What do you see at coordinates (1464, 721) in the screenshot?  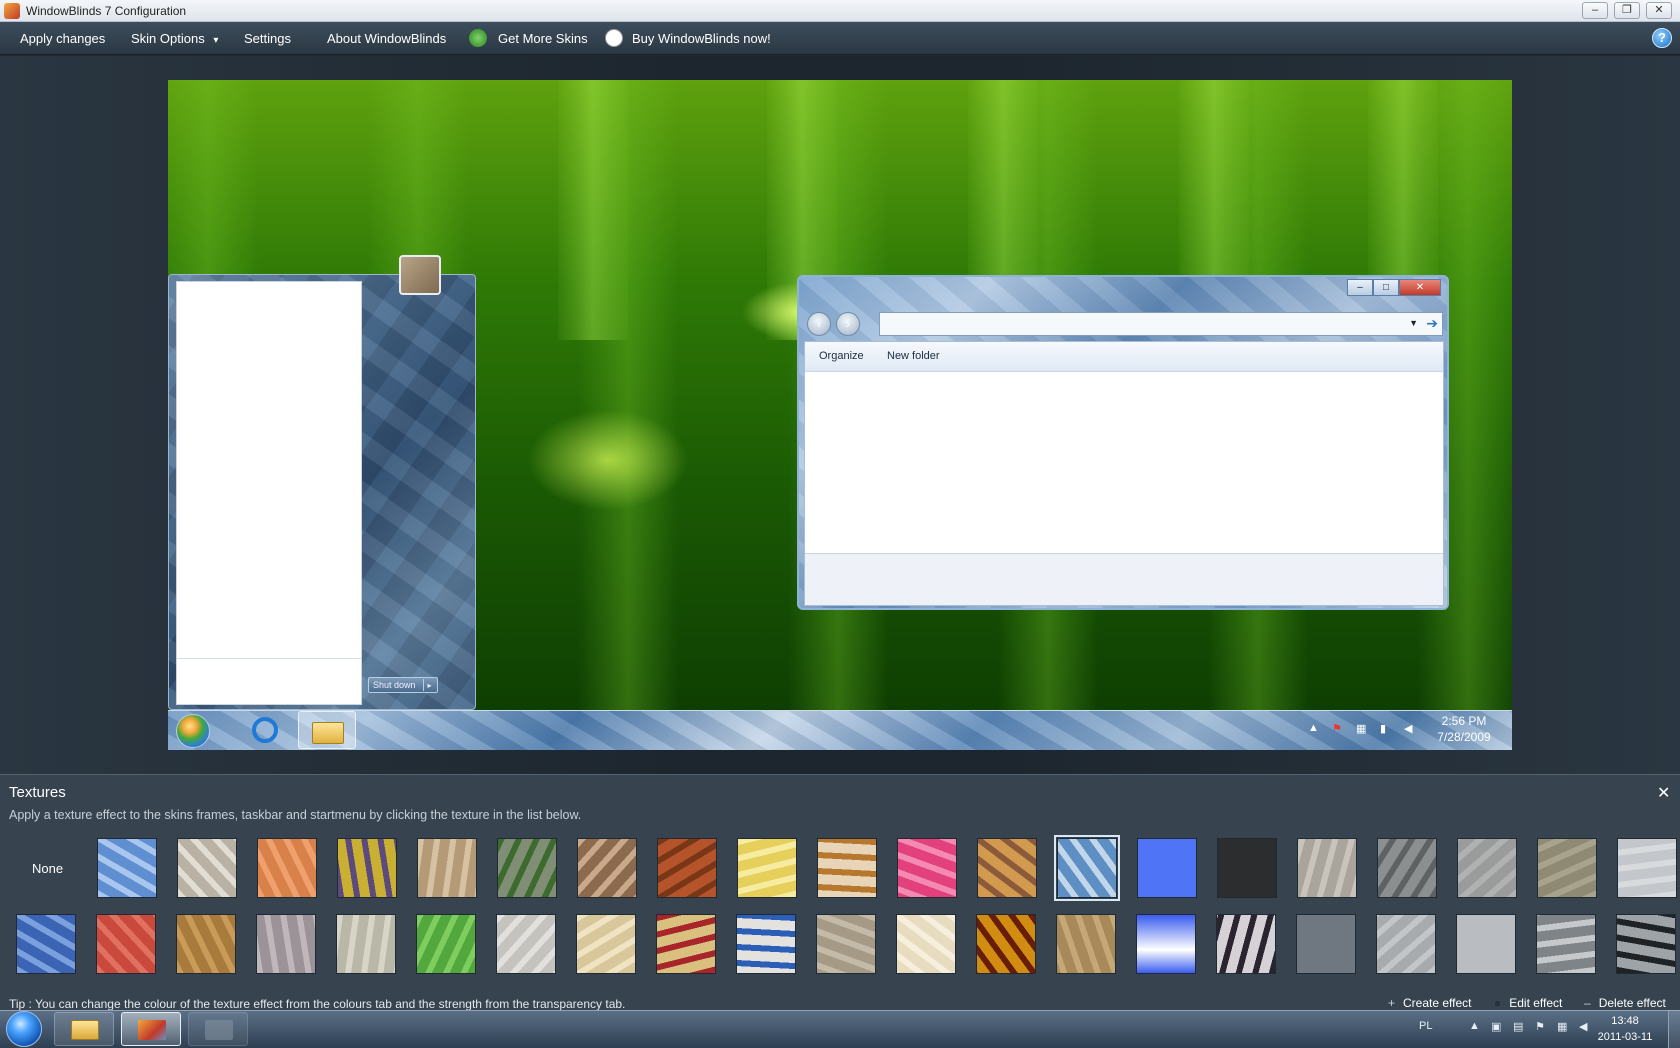 I see `preview-time: 2:56 PM` at bounding box center [1464, 721].